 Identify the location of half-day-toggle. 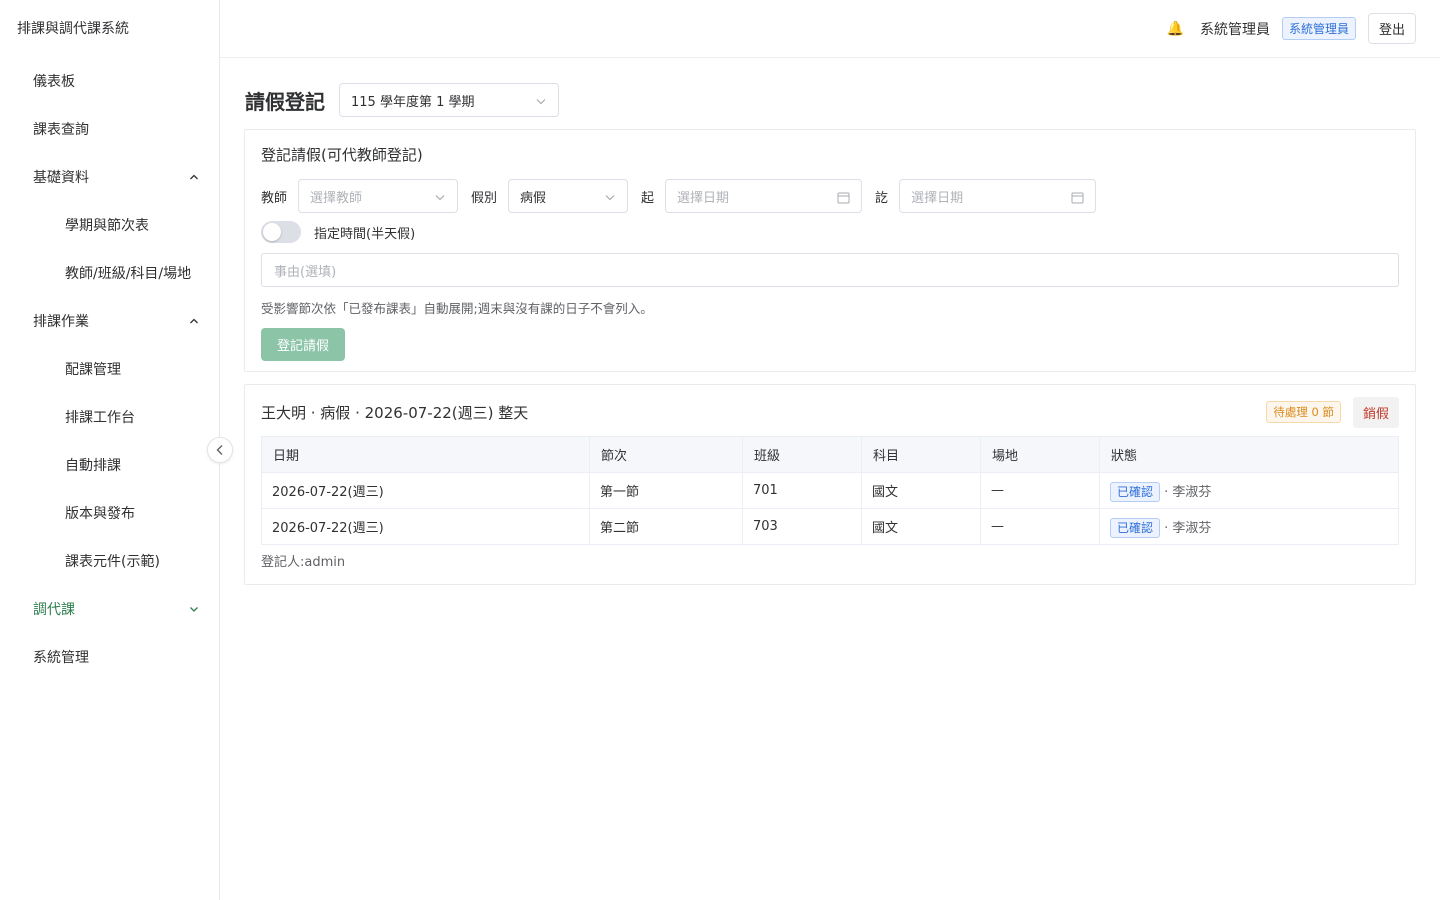
(281, 232).